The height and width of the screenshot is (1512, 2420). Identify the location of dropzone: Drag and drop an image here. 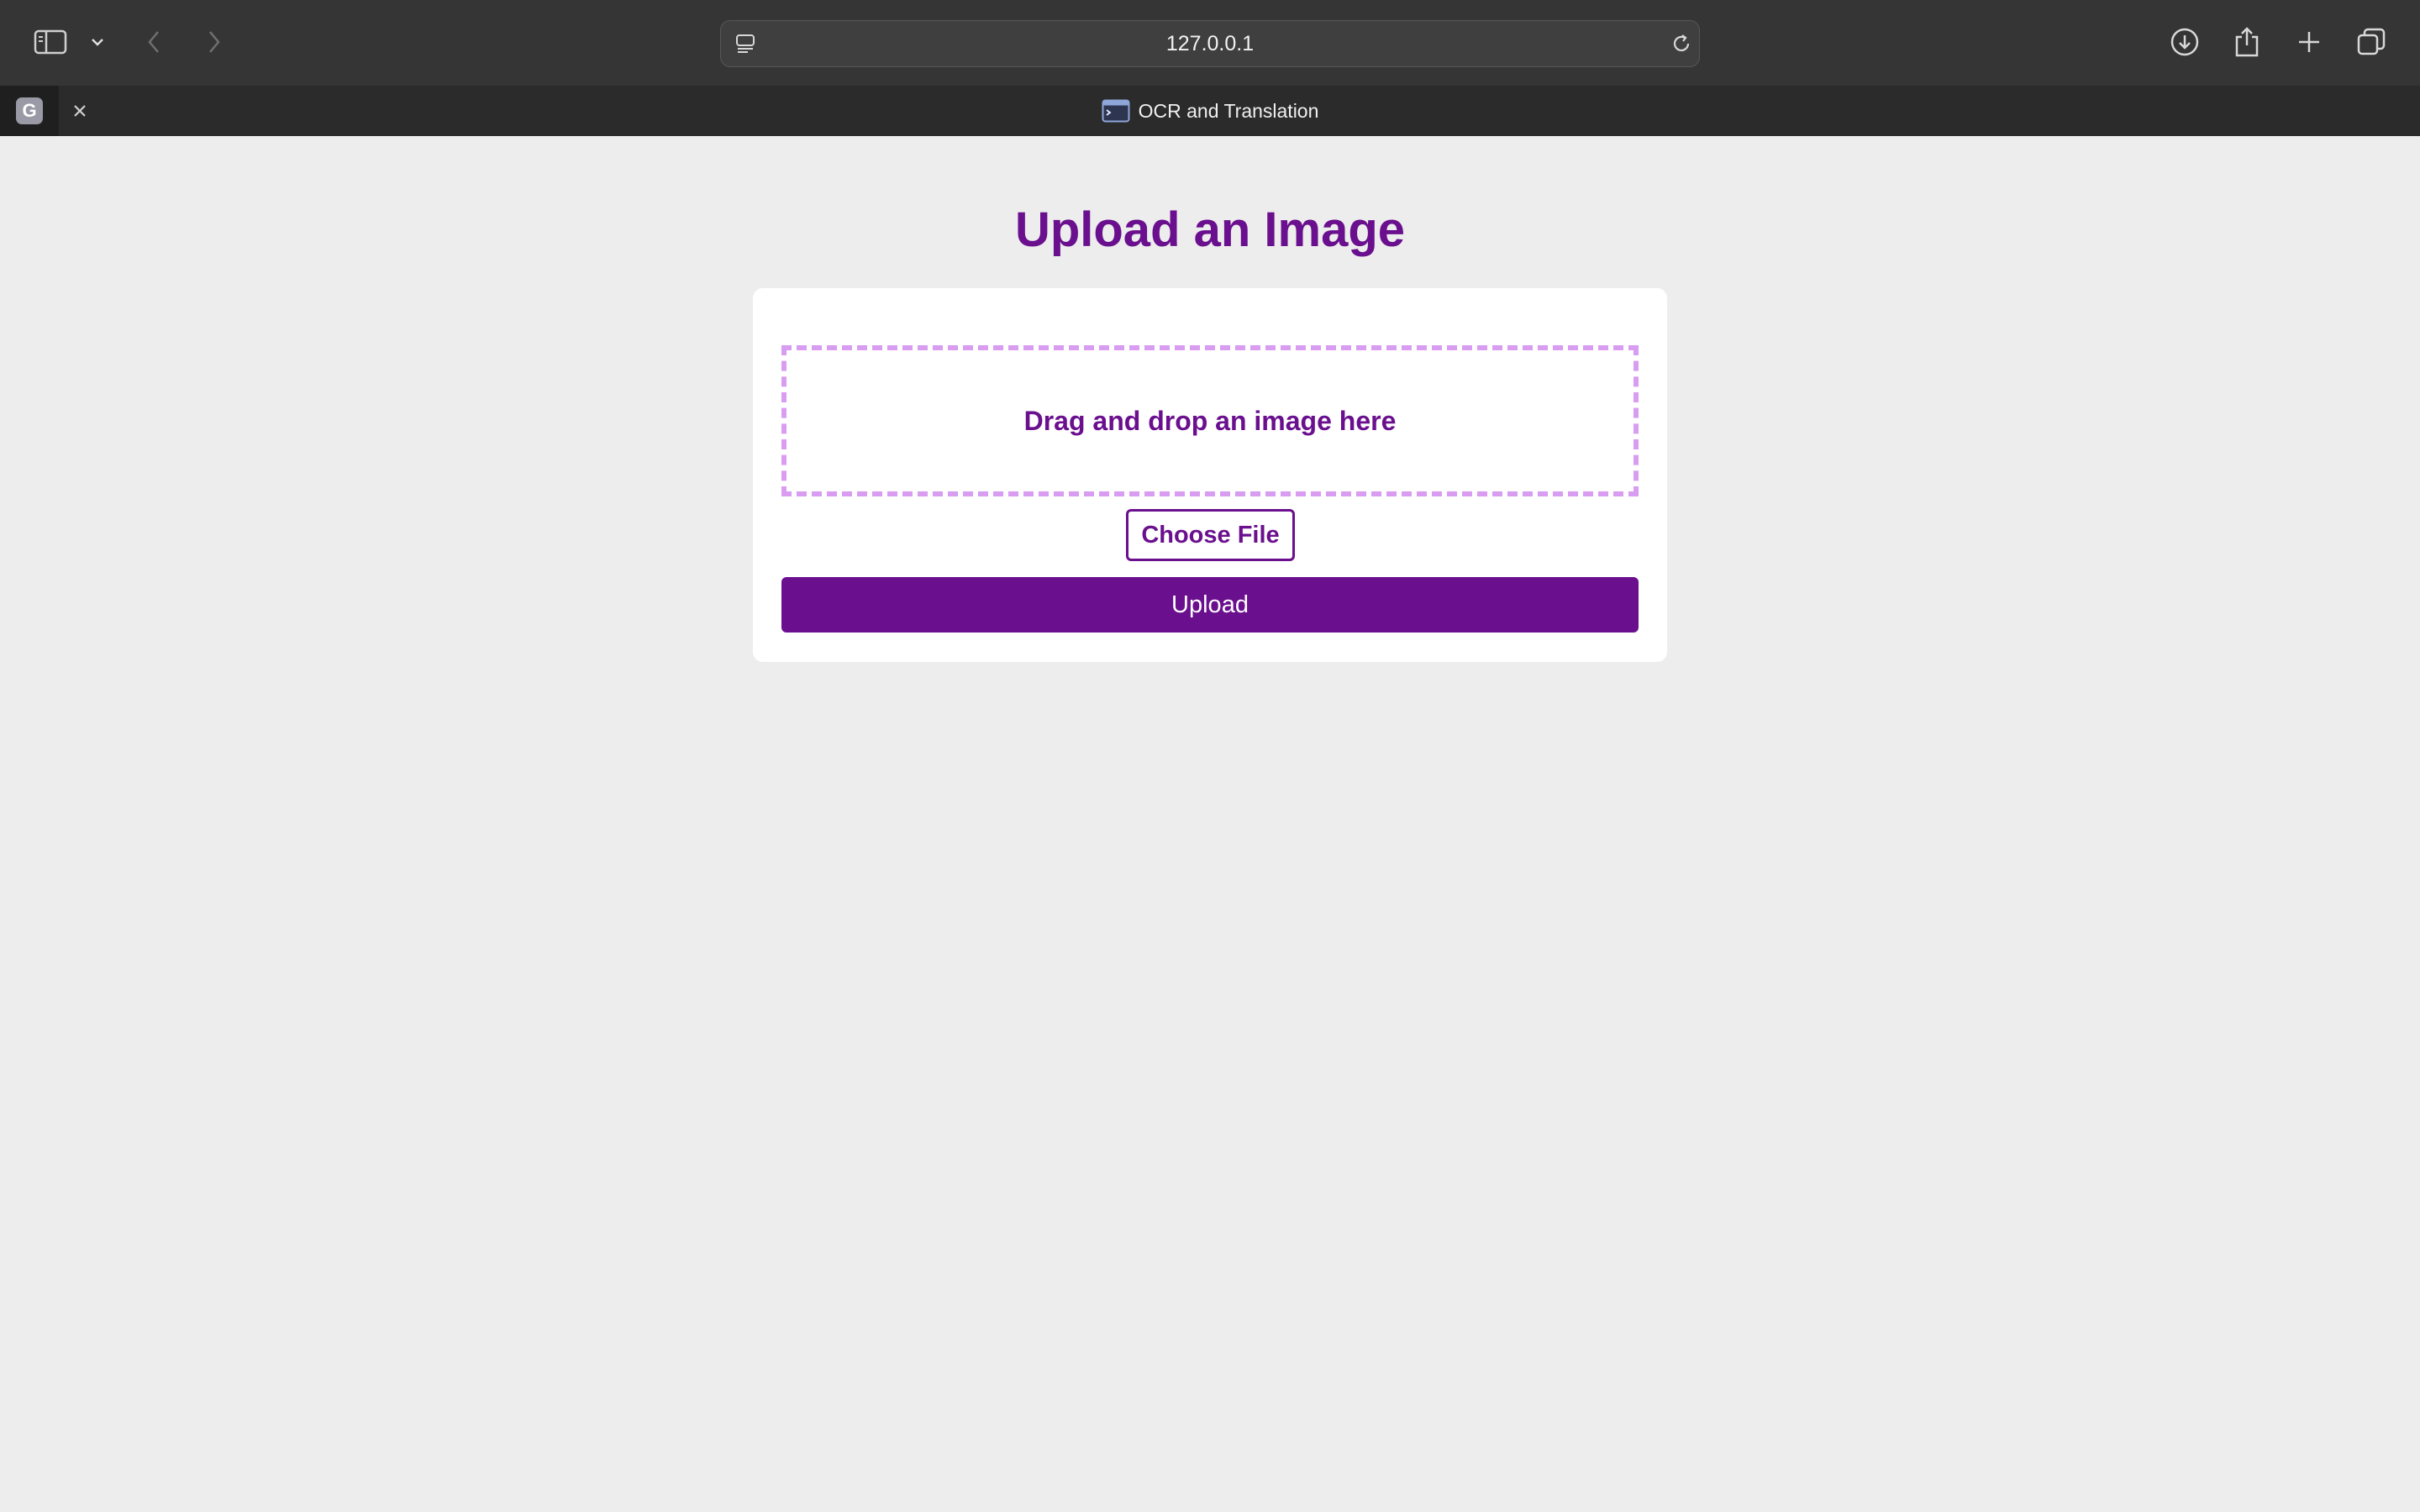
(1210, 420).